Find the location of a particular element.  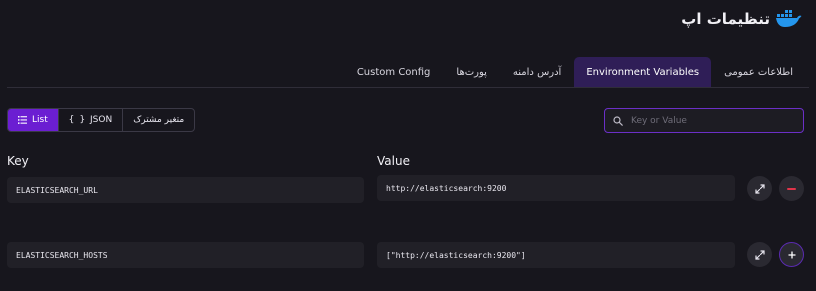

tab-environment-variables: Environment Variables is located at coordinates (643, 72).